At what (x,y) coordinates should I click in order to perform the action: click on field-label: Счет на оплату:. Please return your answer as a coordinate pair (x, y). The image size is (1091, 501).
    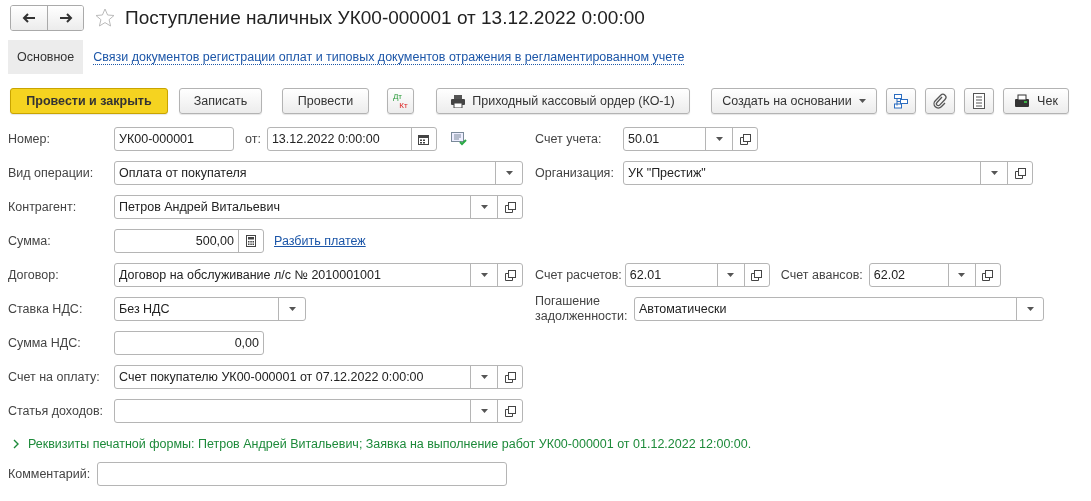
    Looking at the image, I should click on (54, 377).